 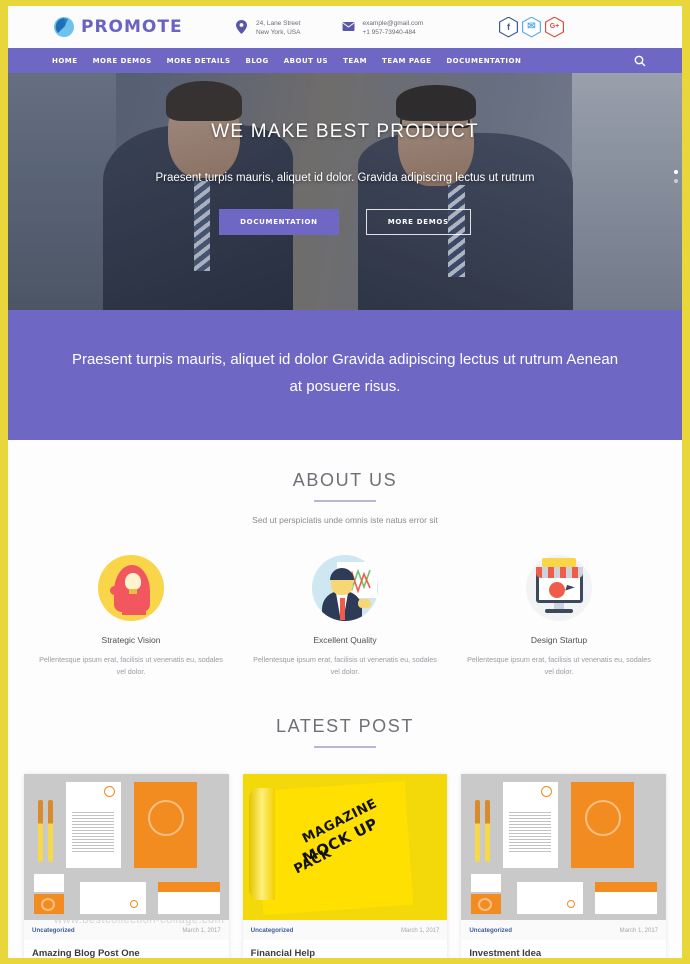 What do you see at coordinates (306, 61) in the screenshot?
I see `nav-item-about-us: ABOUT US` at bounding box center [306, 61].